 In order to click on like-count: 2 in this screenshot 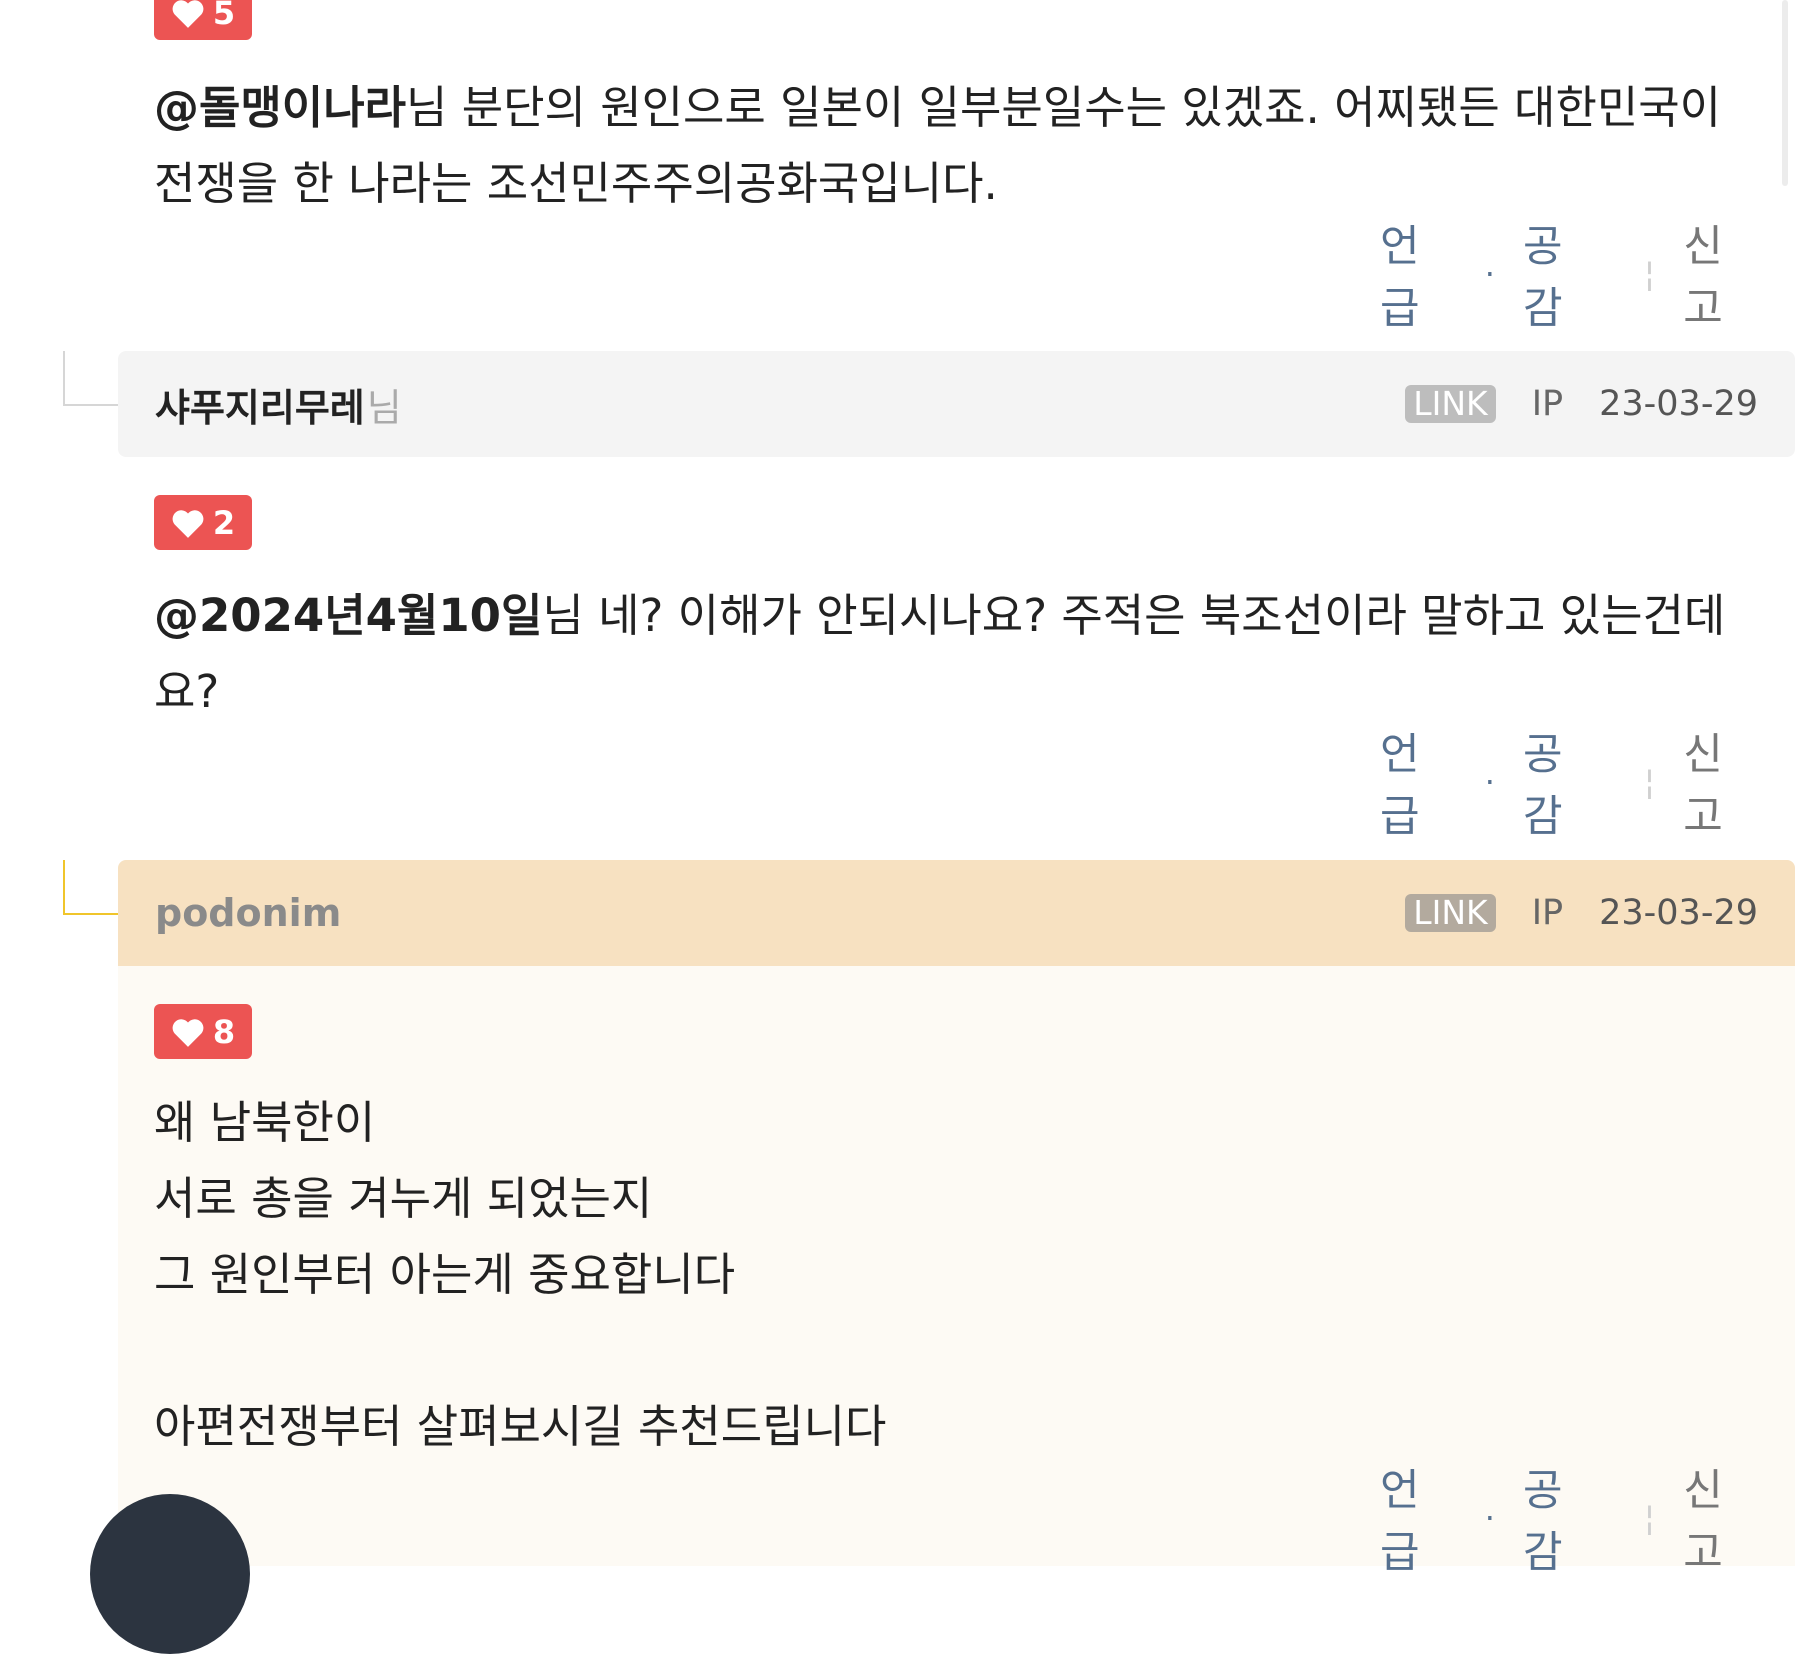, I will do `click(224, 522)`.